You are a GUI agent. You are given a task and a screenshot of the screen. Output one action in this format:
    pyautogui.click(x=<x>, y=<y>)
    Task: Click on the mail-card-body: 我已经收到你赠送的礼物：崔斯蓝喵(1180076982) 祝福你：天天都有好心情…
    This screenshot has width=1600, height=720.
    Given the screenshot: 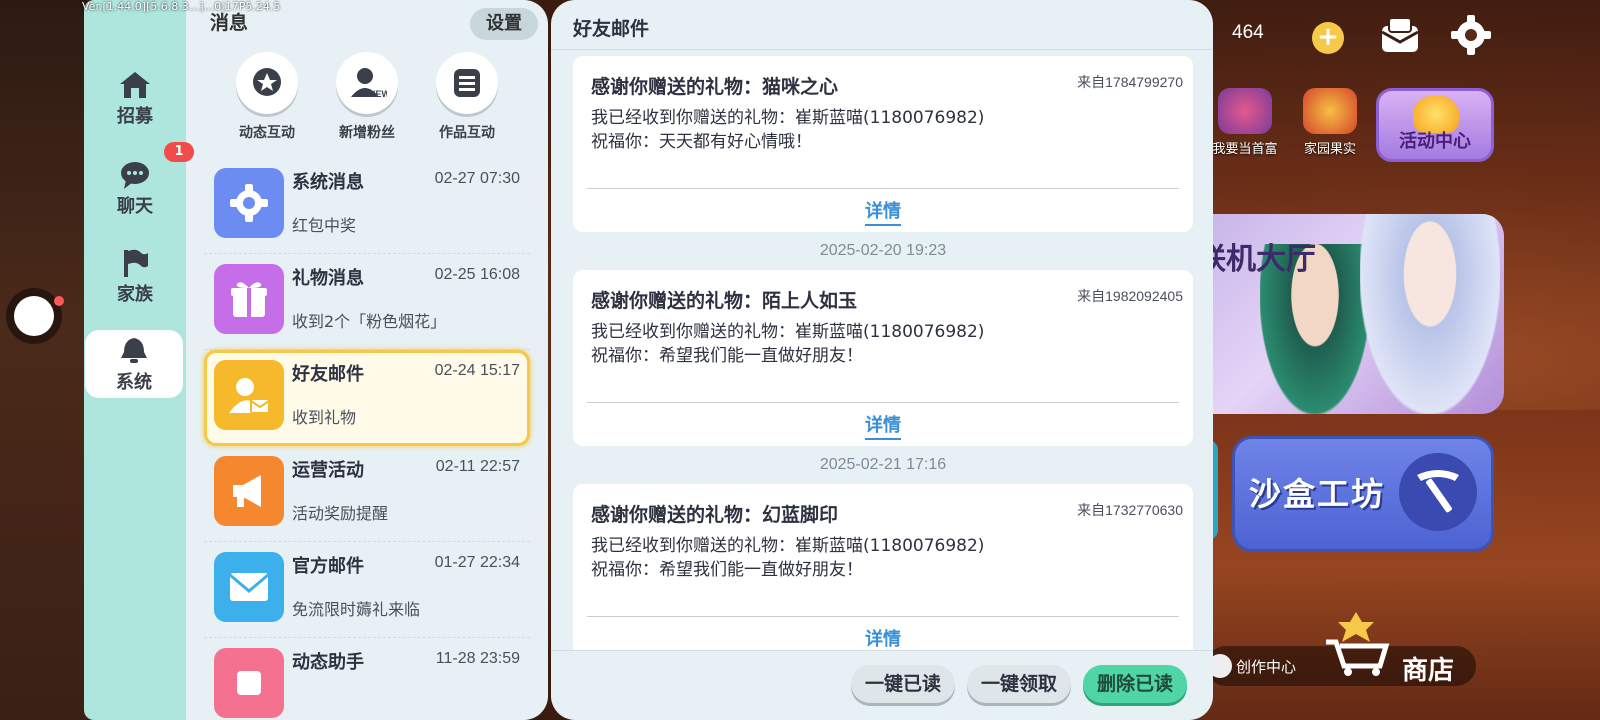 What is the action you would take?
    pyautogui.click(x=788, y=130)
    